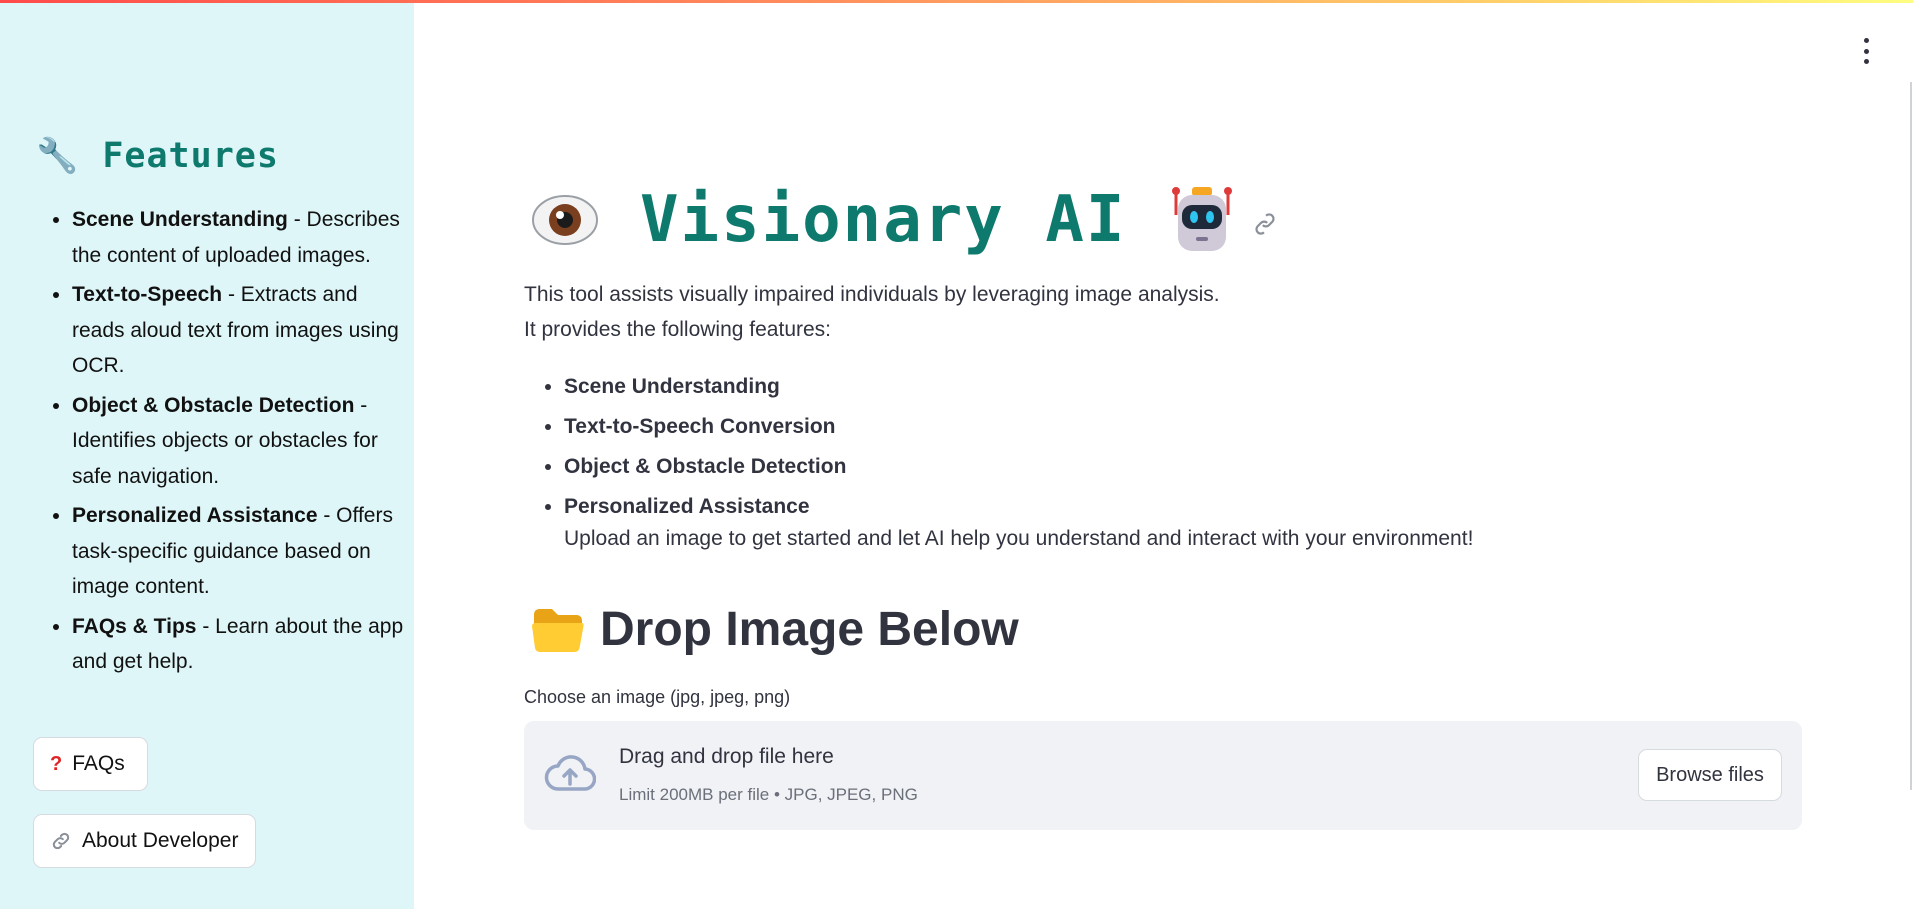 This screenshot has height=909, width=1913. What do you see at coordinates (883, 220) in the screenshot?
I see `page-title: Visionary AI` at bounding box center [883, 220].